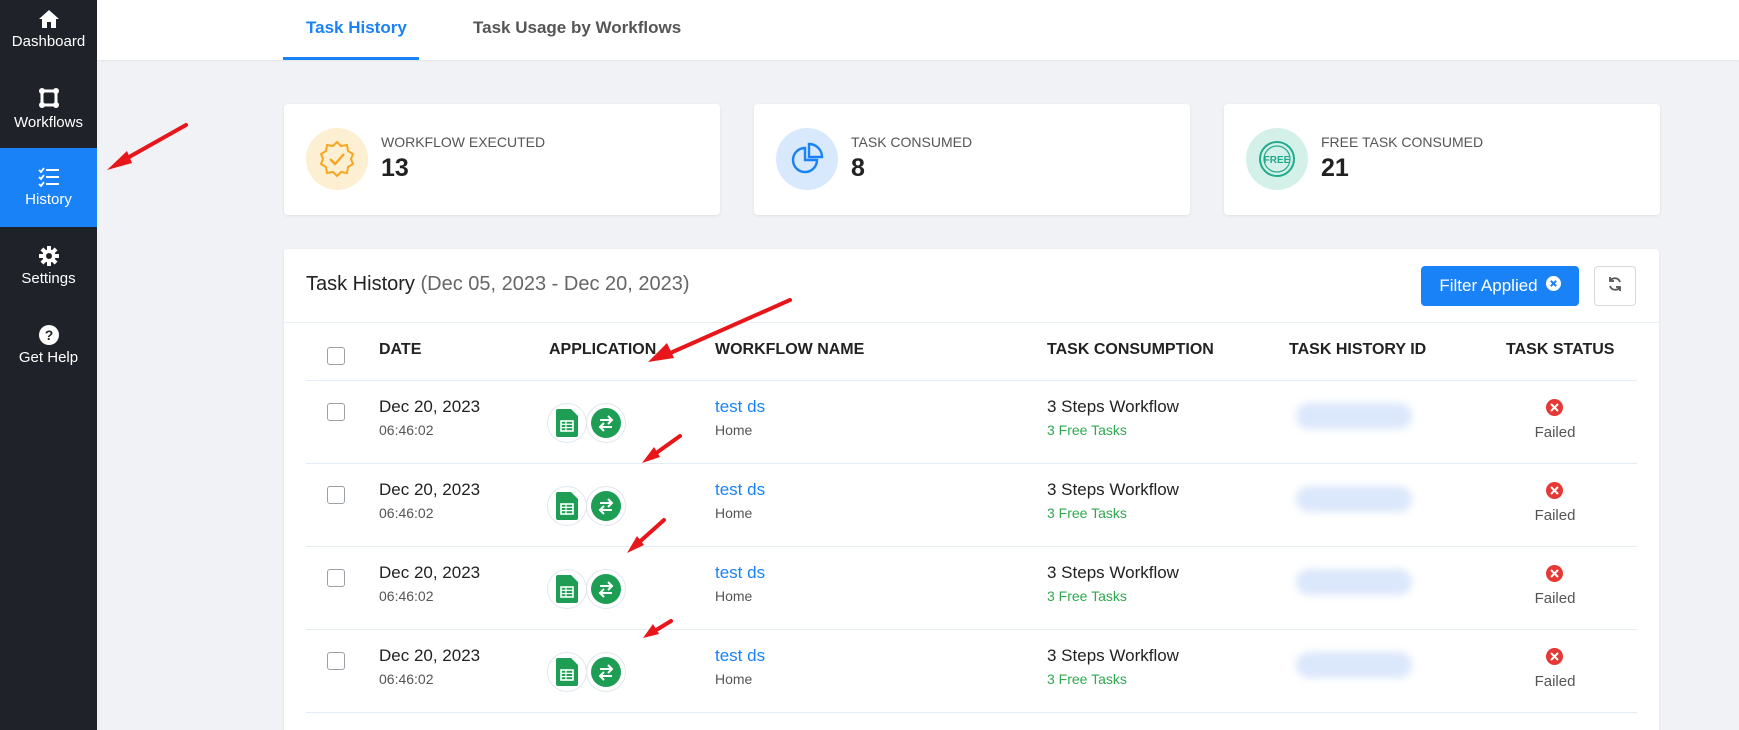 This screenshot has width=1739, height=730. Describe the element at coordinates (48, 122) in the screenshot. I see `sidebar-item-label: Workflows` at that location.